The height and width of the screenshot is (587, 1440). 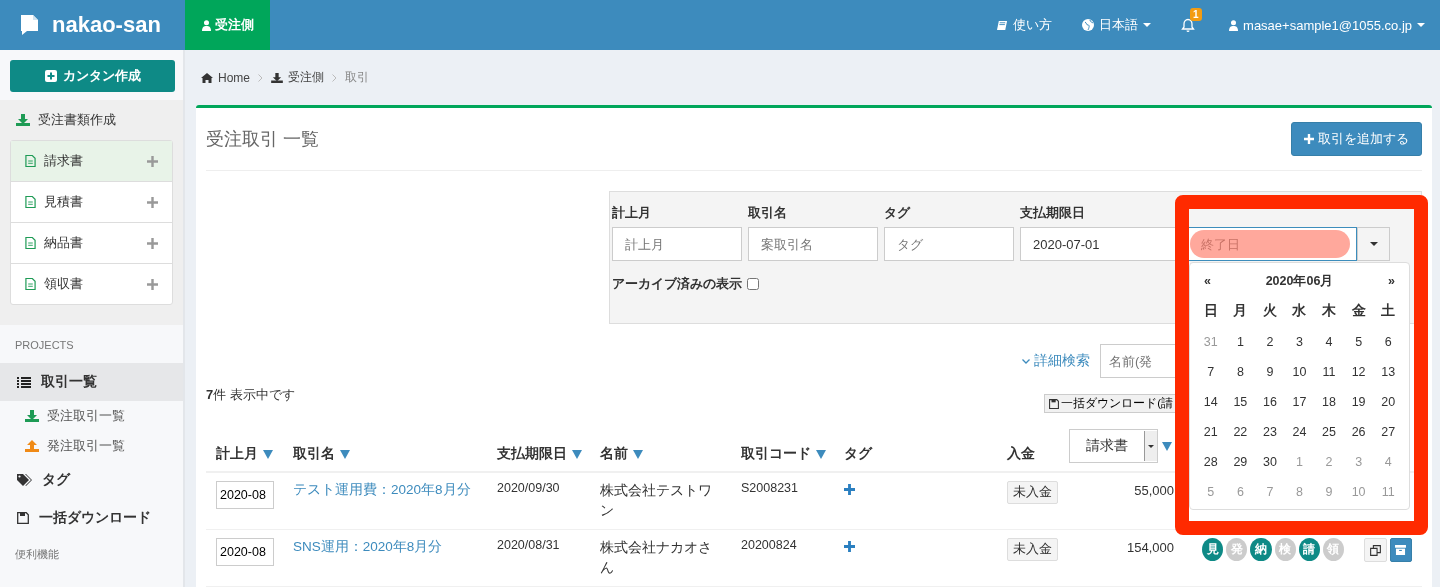 I want to click on calendar-day: 25, so click(x=1329, y=432).